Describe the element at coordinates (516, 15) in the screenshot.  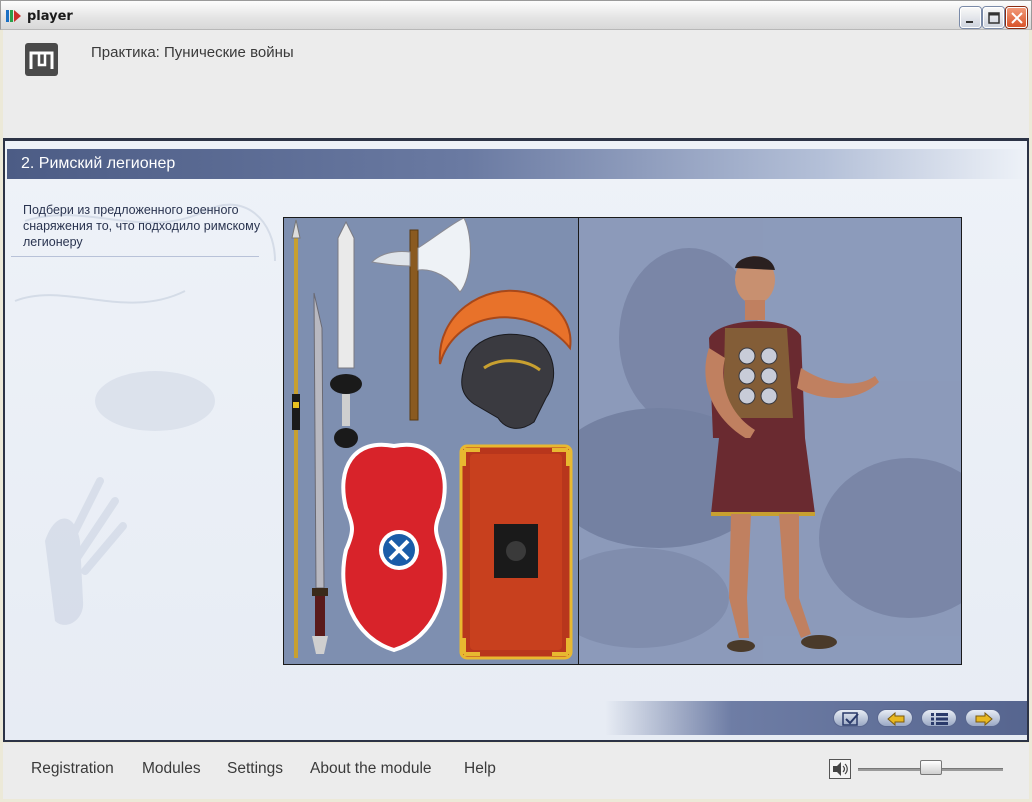
I see `window-titlebar: player` at that location.